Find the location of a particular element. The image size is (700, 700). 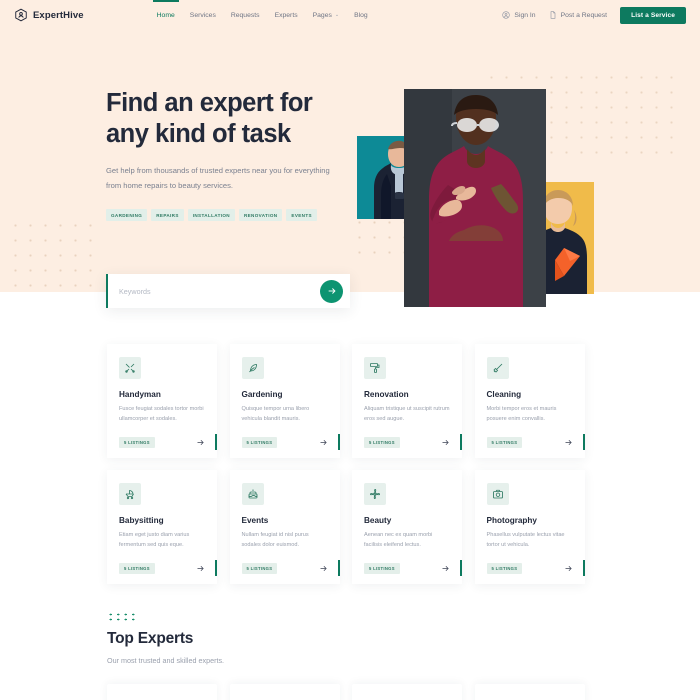

post-request-link: Post a Request is located at coordinates (578, 15).